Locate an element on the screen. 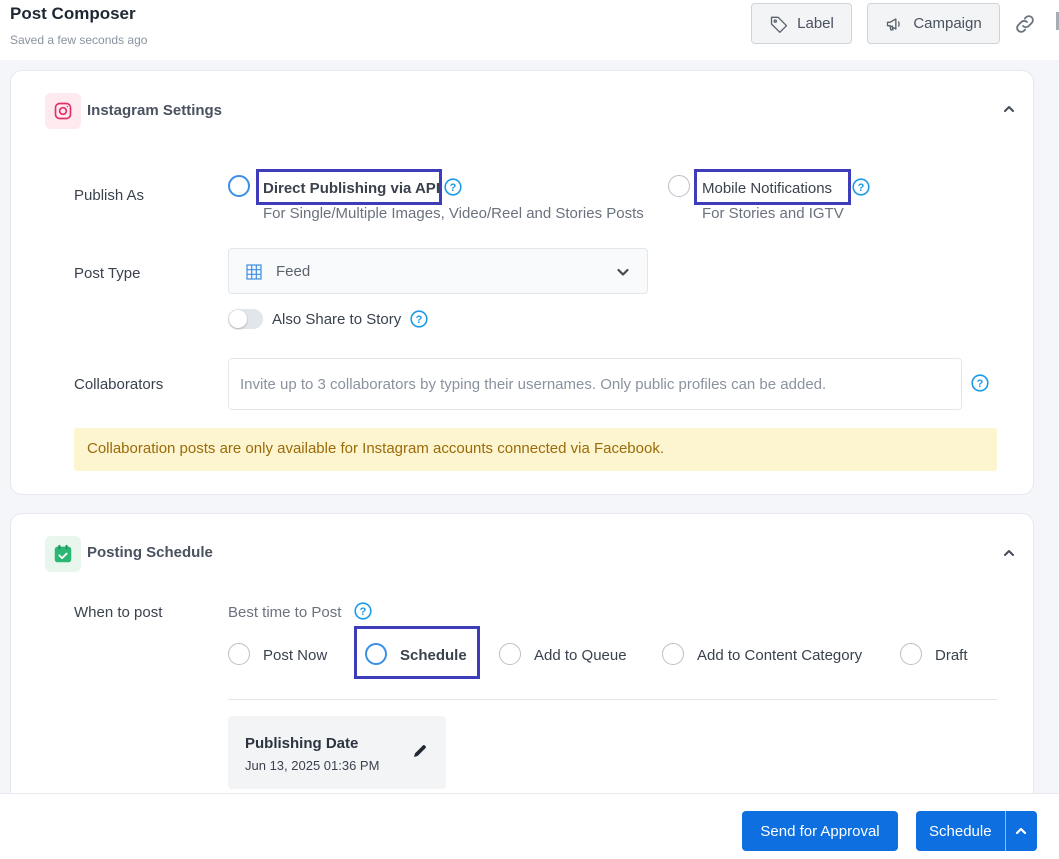  best-time-help-icon: ? is located at coordinates (363, 611).